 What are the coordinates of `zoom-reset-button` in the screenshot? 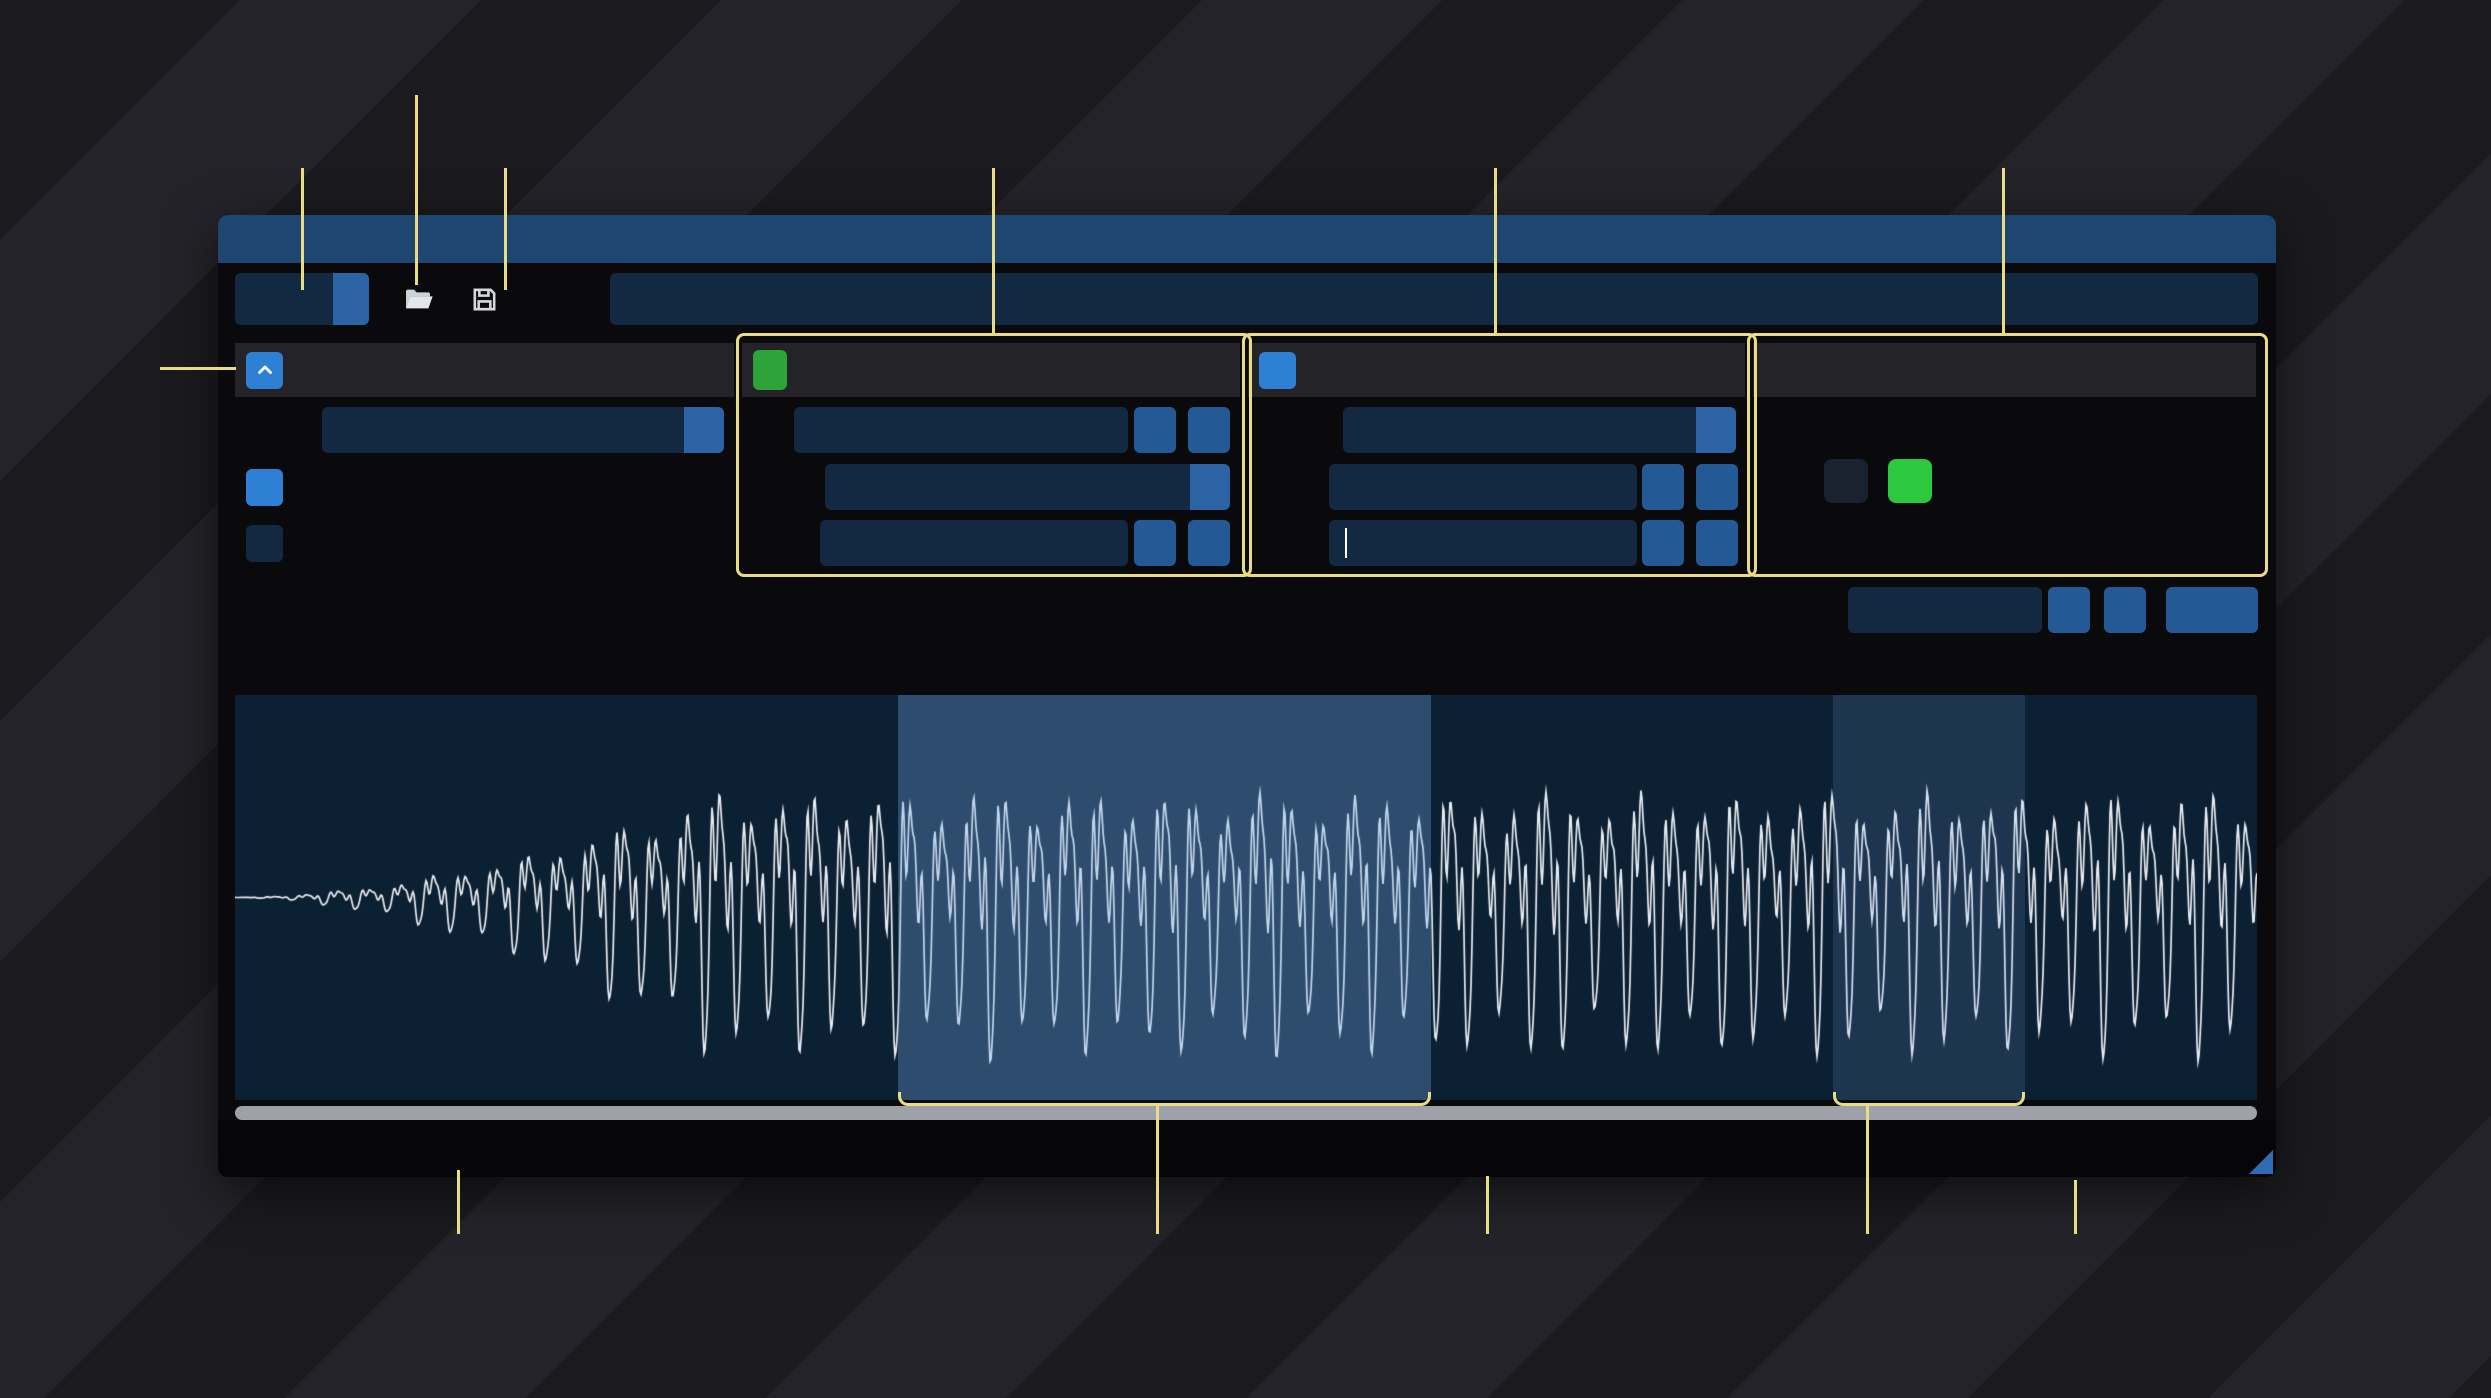 It's located at (2212, 610).